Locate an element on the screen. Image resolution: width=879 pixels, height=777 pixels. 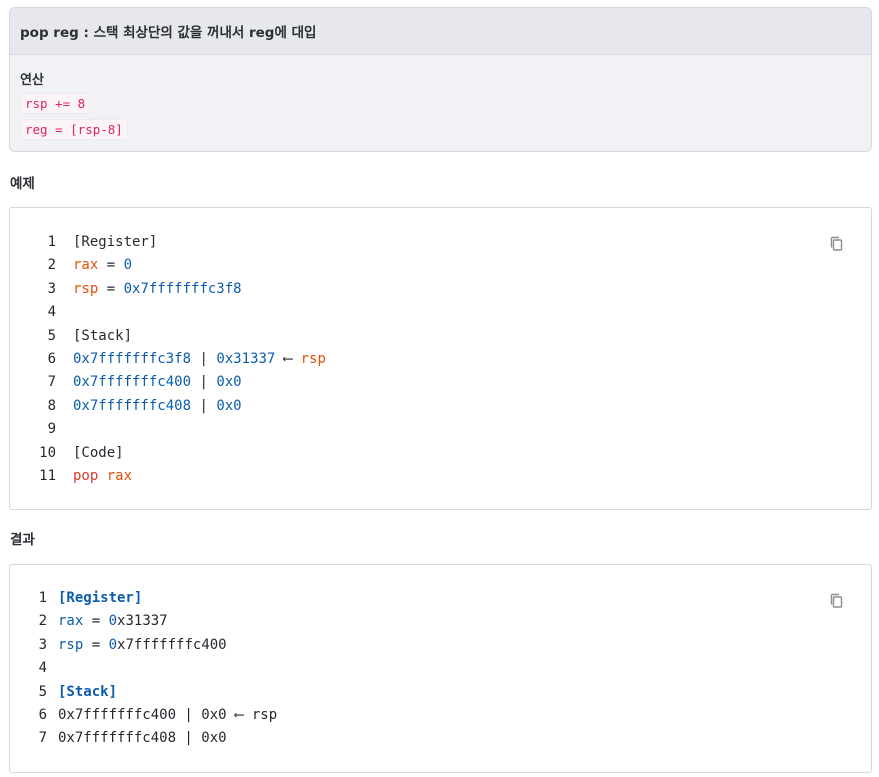
code-token: [Code] is located at coordinates (98, 452).